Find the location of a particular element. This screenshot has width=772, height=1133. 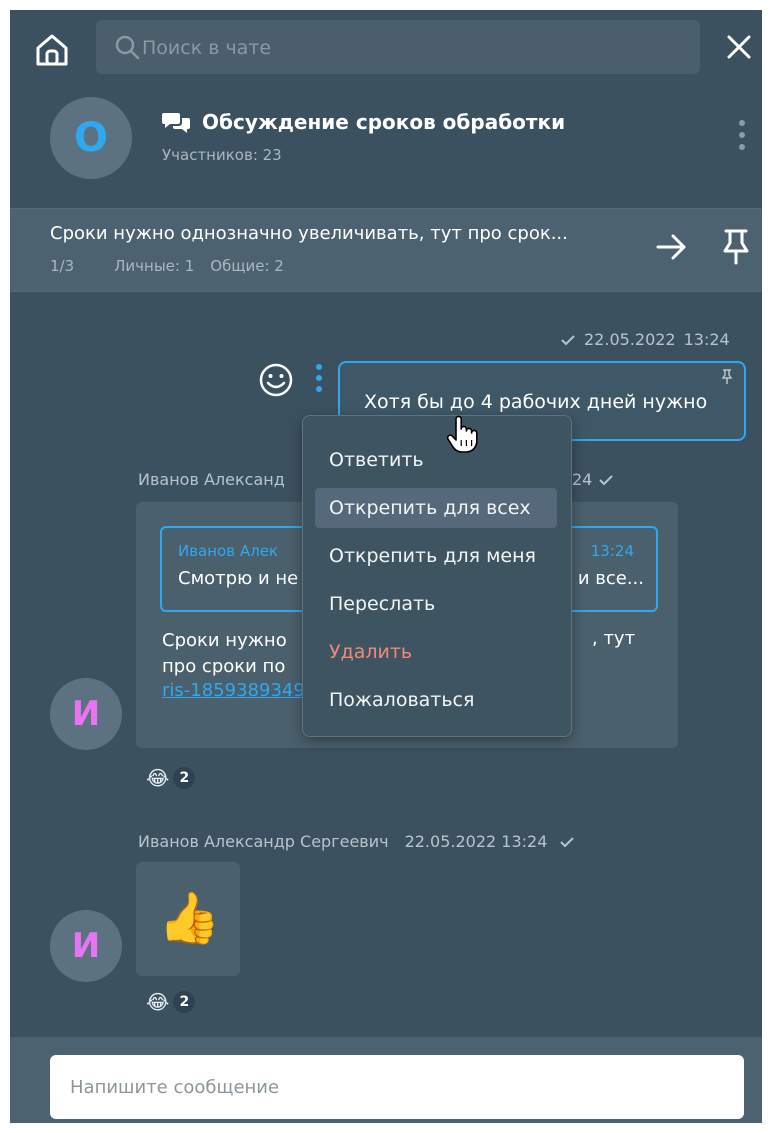

thumbs-up-emoji-icon: 👍 is located at coordinates (189, 918).